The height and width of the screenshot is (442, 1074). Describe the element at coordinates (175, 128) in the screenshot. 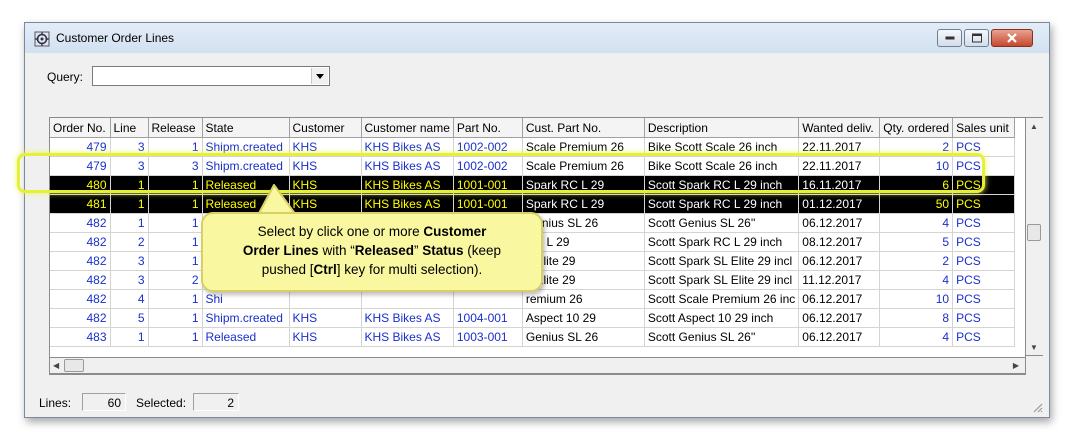

I see `column-header: Release` at that location.